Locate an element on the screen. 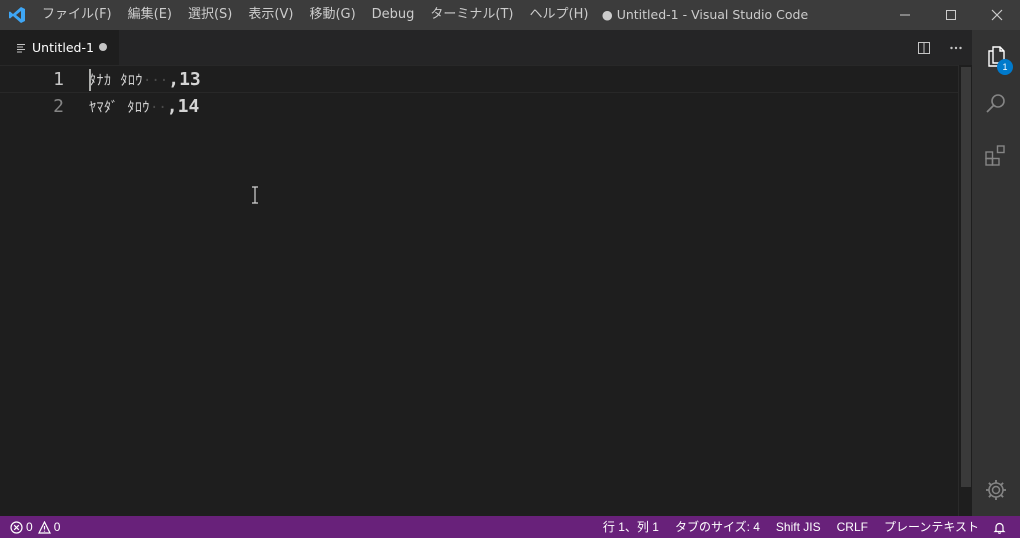  end-of-line: CRLF is located at coordinates (852, 527).